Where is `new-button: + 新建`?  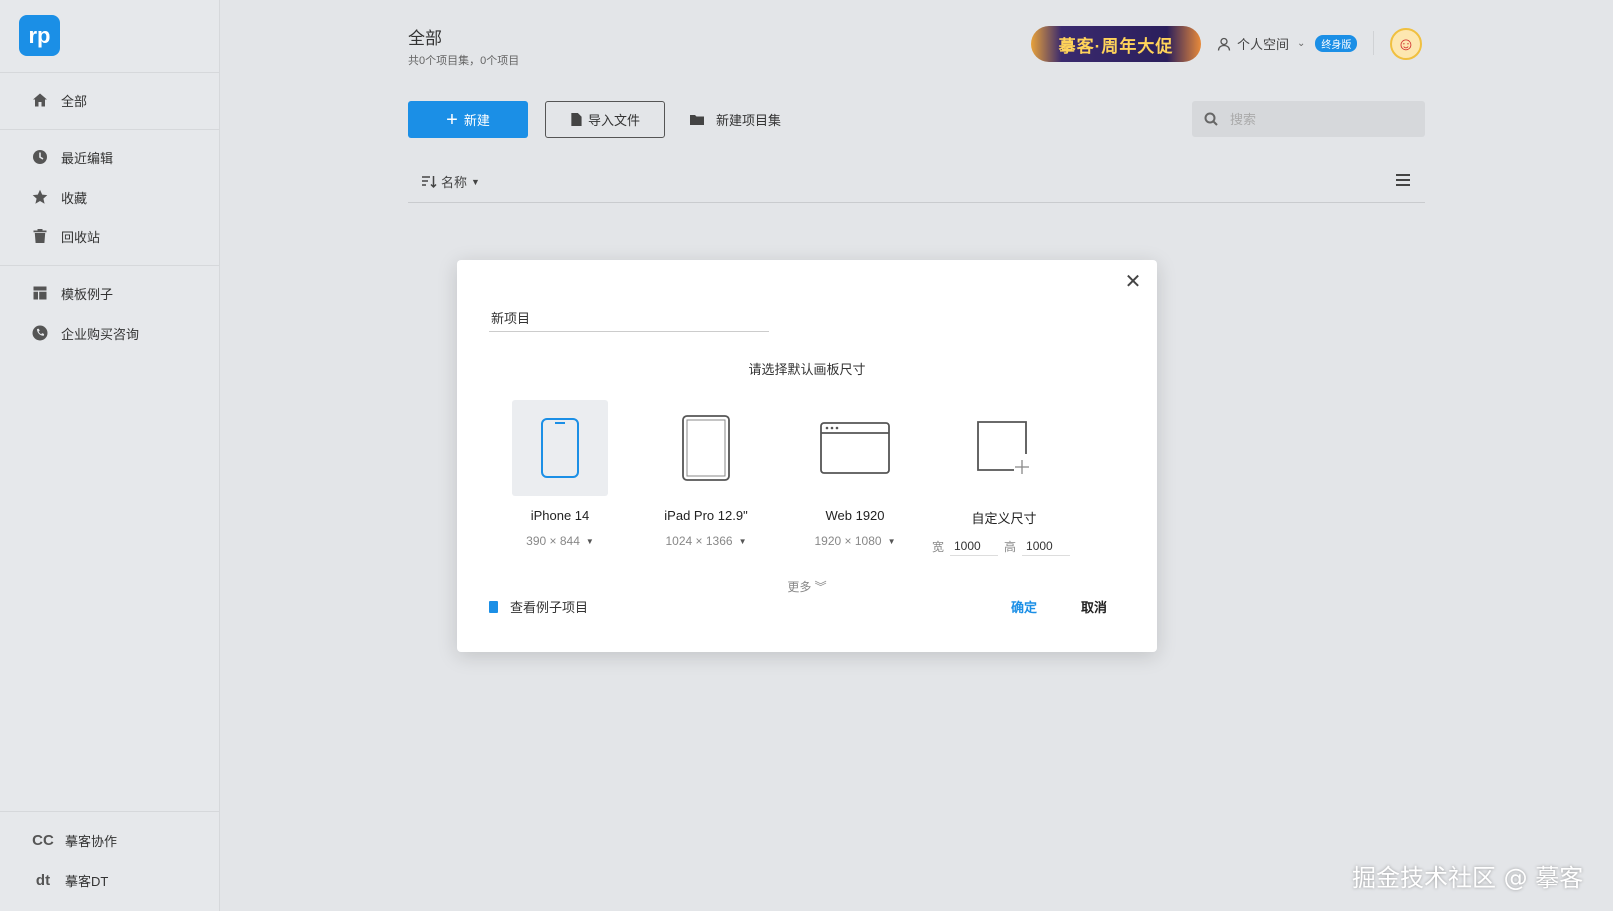
new-button: + 新建 is located at coordinates (468, 119).